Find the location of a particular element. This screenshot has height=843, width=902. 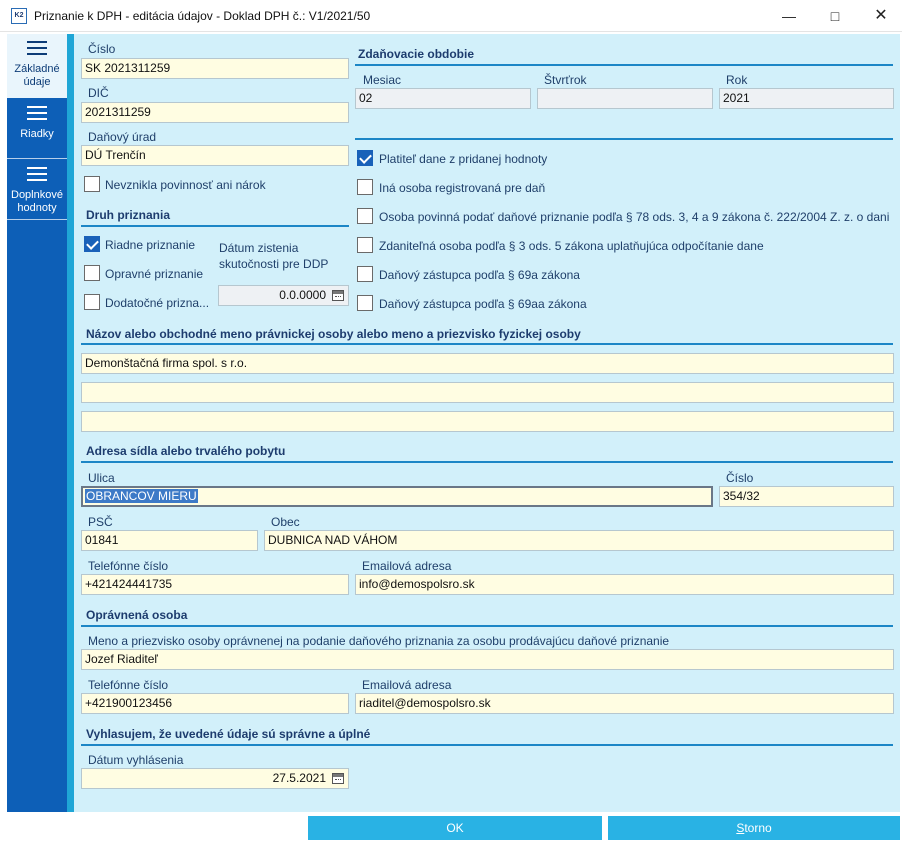

email-label: Emailová adresa is located at coordinates (407, 566).